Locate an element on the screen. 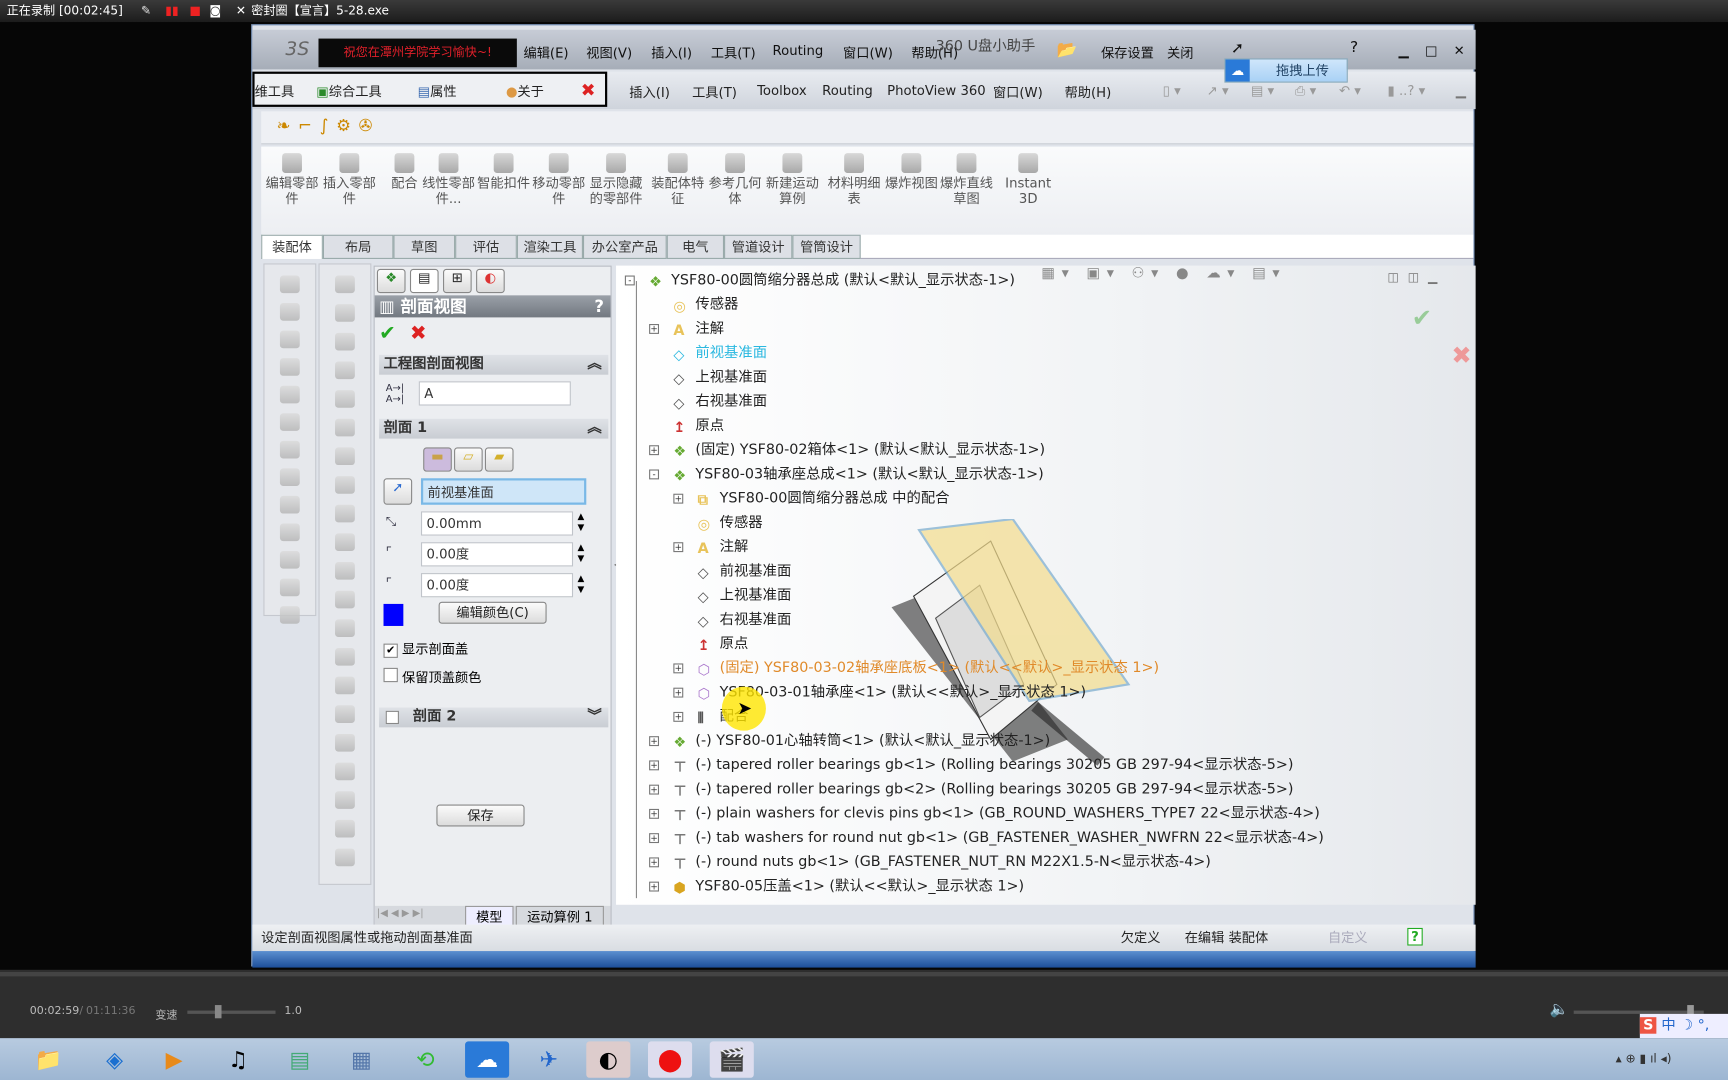  menu-routing: Routing is located at coordinates (798, 50).